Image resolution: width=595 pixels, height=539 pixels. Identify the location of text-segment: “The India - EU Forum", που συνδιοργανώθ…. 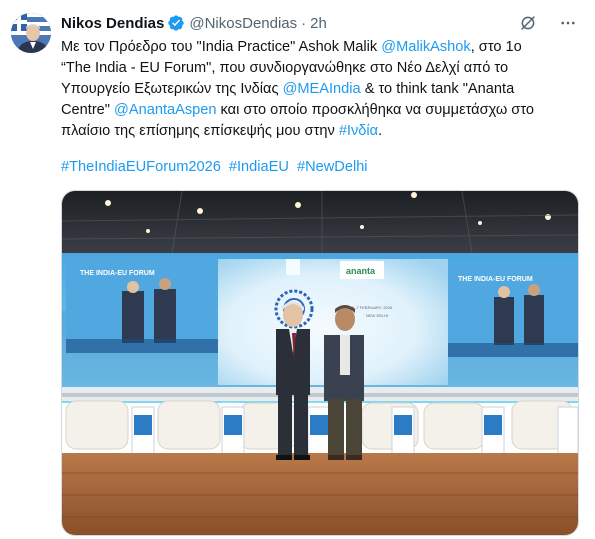
(285, 68).